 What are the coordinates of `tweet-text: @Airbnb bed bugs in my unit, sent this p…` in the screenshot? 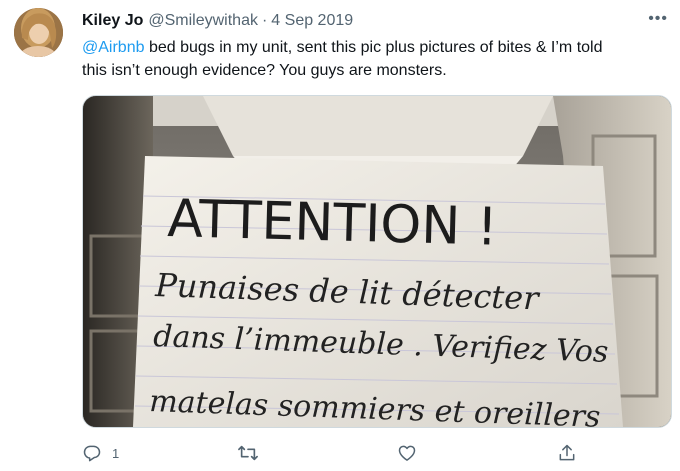 It's located at (372, 59).